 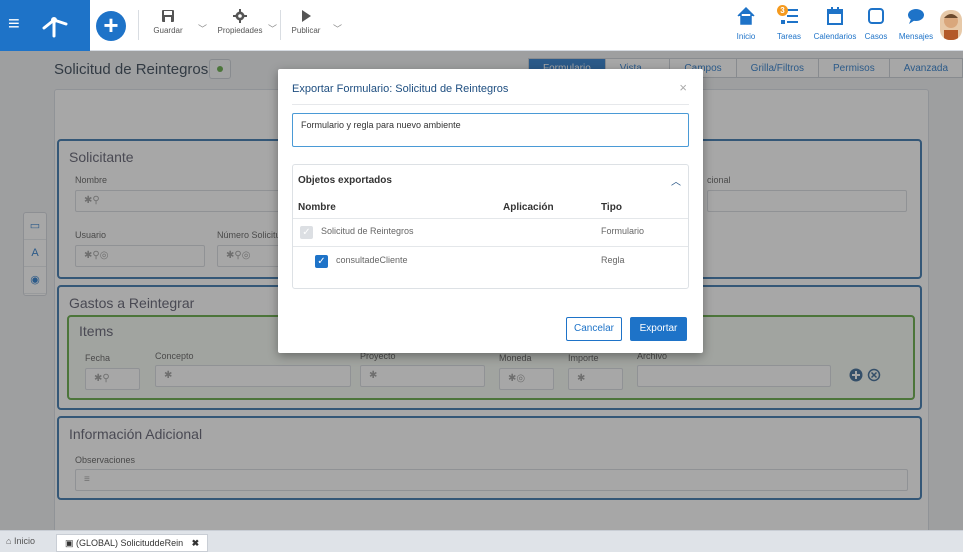 I want to click on open-form-tab: ▣ (GLOBAL) SolicituddeRein ✖, so click(x=132, y=543).